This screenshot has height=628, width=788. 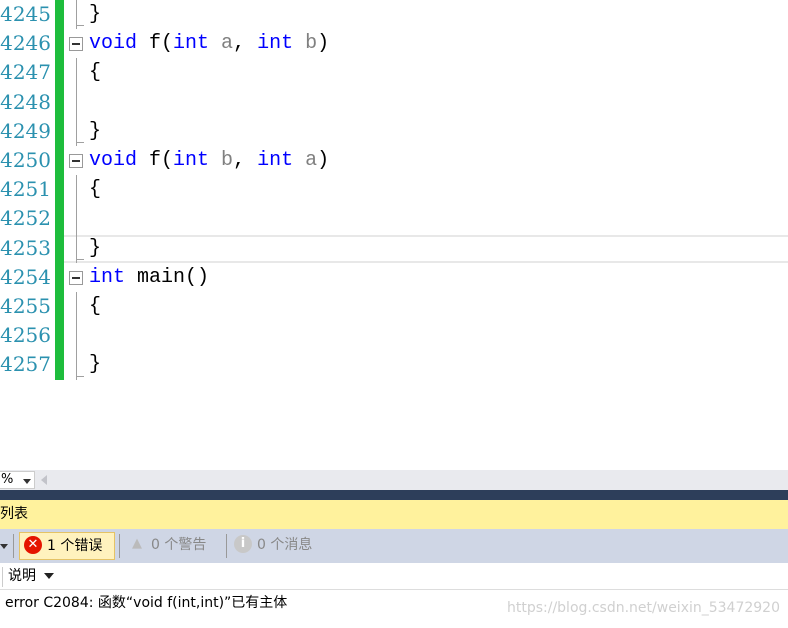 What do you see at coordinates (137, 543) in the screenshot?
I see `warning-icon: ▲` at bounding box center [137, 543].